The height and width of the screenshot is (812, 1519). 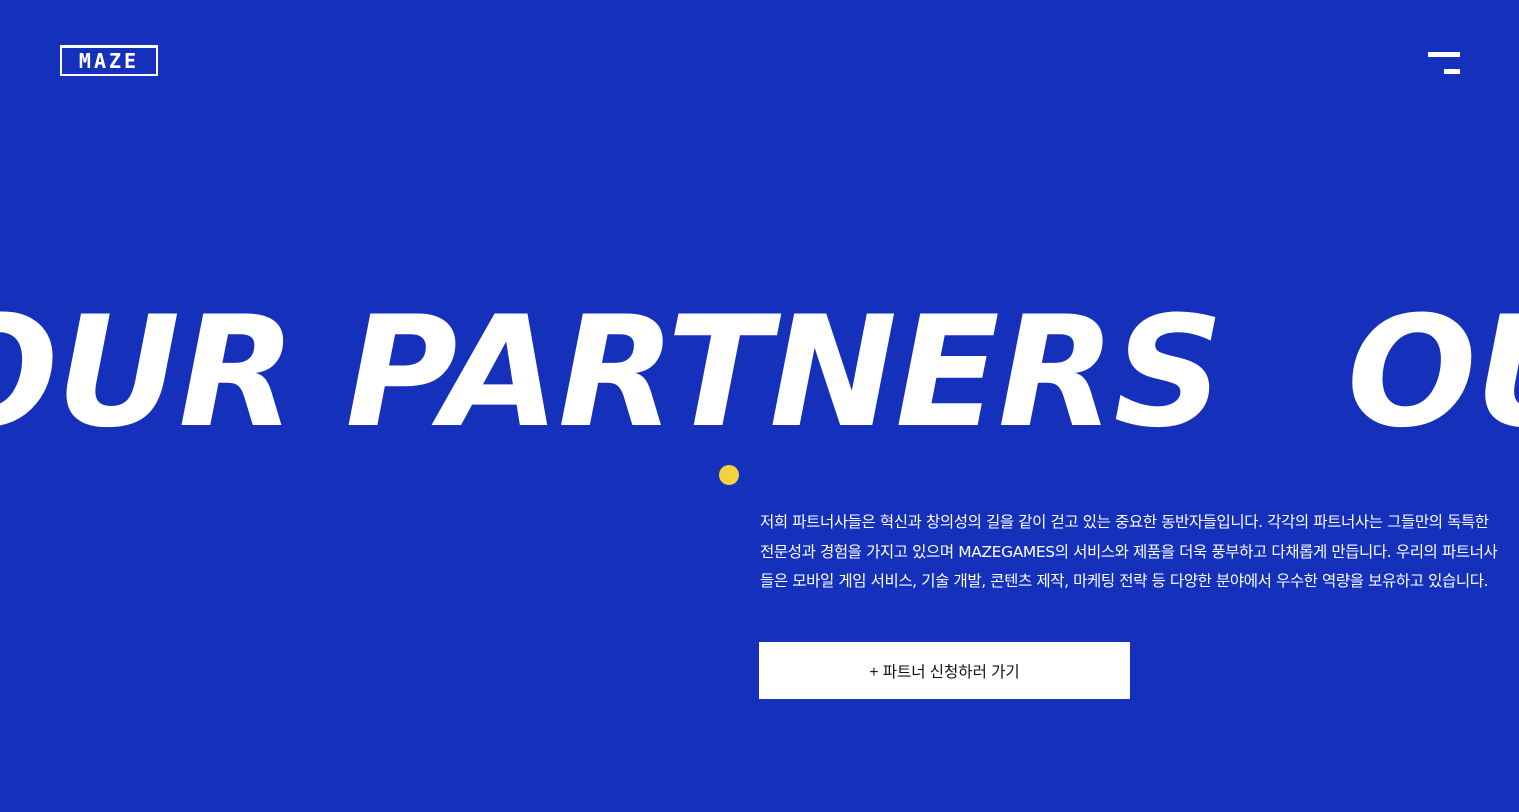 I want to click on maze-logo: MAZE, so click(x=109, y=60).